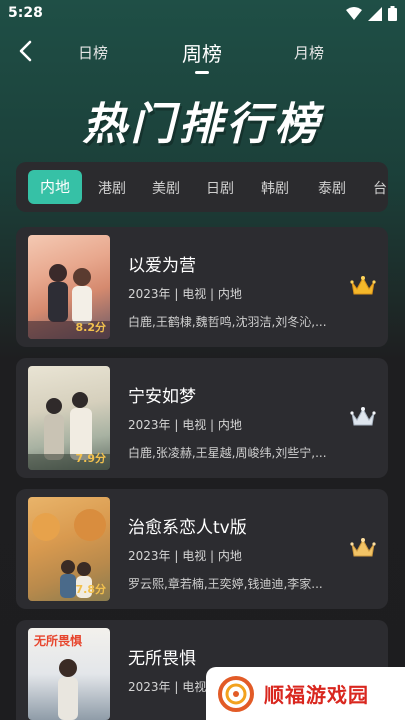  What do you see at coordinates (354, 15) in the screenshot?
I see `wifi-icon` at bounding box center [354, 15].